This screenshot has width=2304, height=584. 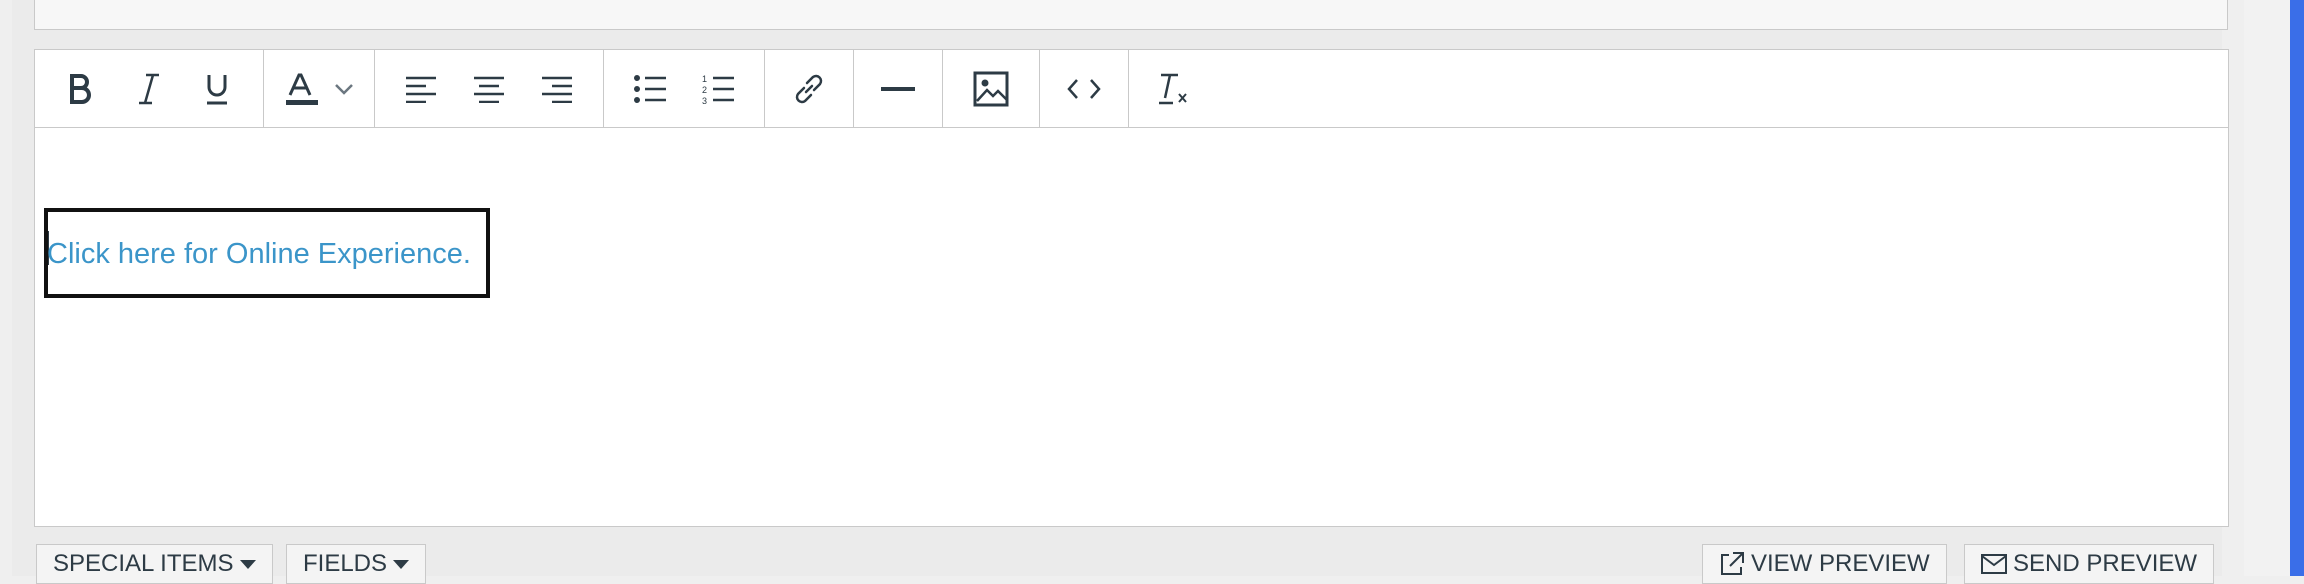 I want to click on svg-text: 2, so click(x=704, y=90).